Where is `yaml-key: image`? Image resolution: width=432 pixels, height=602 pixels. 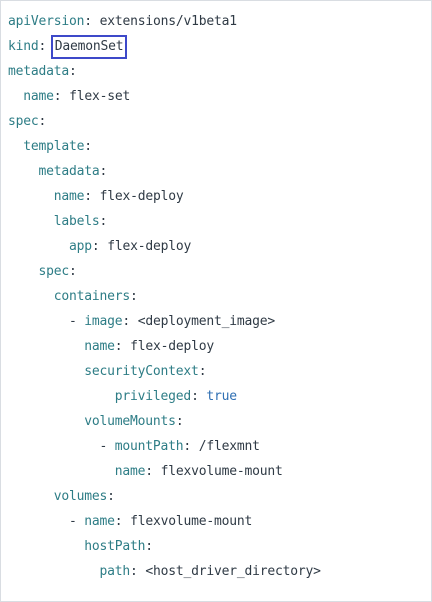 yaml-key: image is located at coordinates (103, 321).